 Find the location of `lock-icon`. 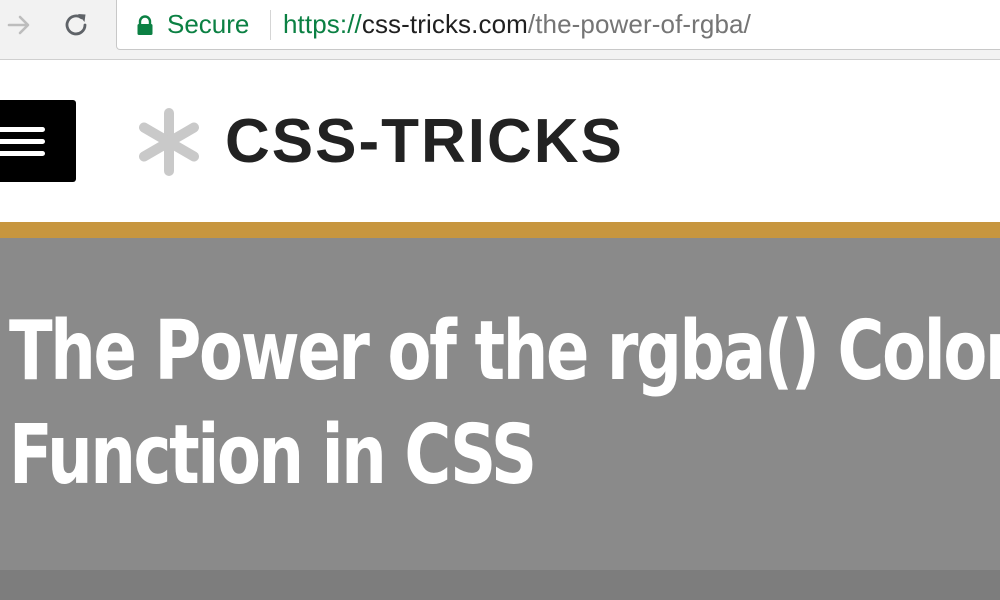

lock-icon is located at coordinates (145, 25).